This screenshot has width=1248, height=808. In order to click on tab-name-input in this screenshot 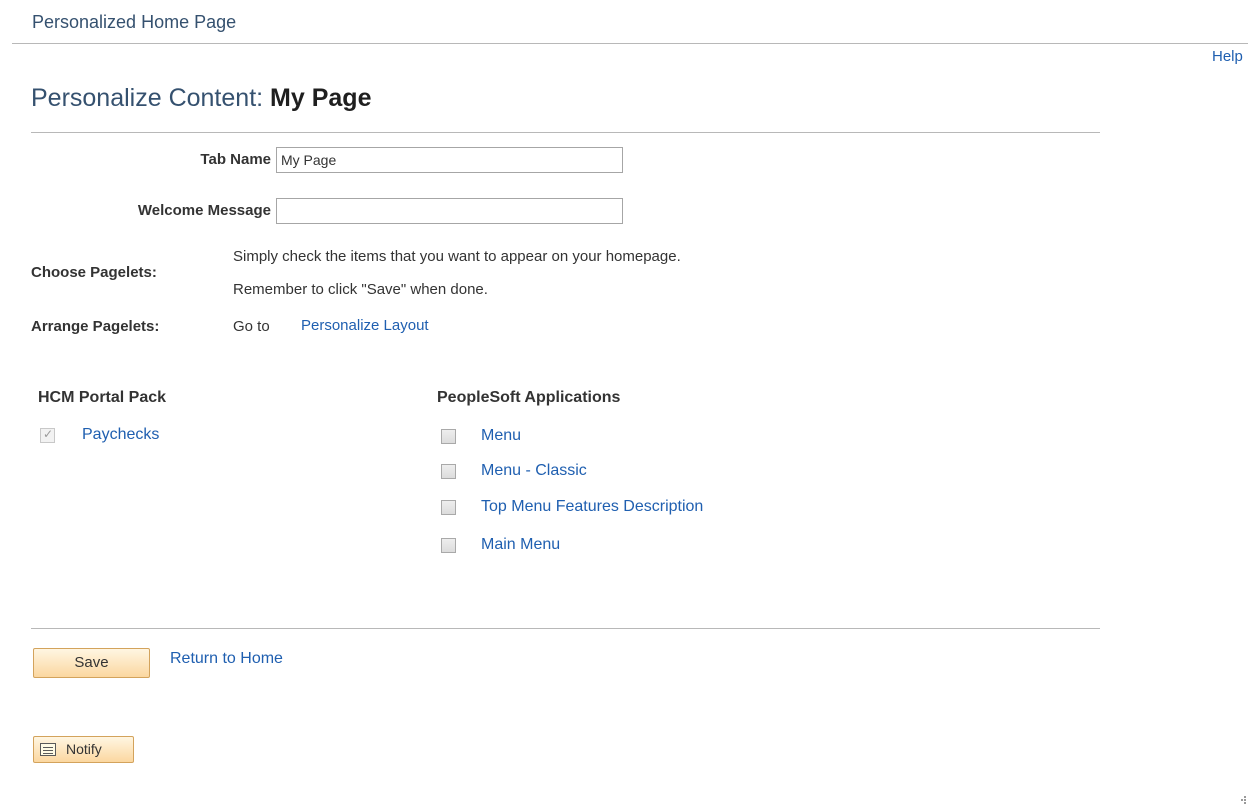, I will do `click(449, 160)`.